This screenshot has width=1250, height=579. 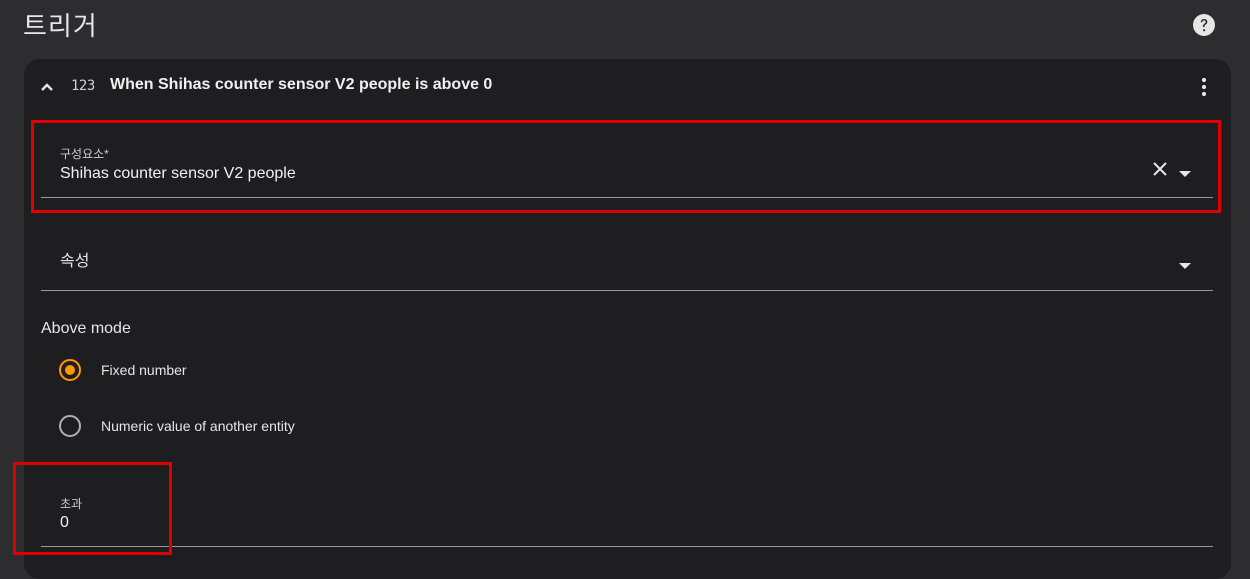 What do you see at coordinates (71, 504) in the screenshot?
I see `above-label: 초과` at bounding box center [71, 504].